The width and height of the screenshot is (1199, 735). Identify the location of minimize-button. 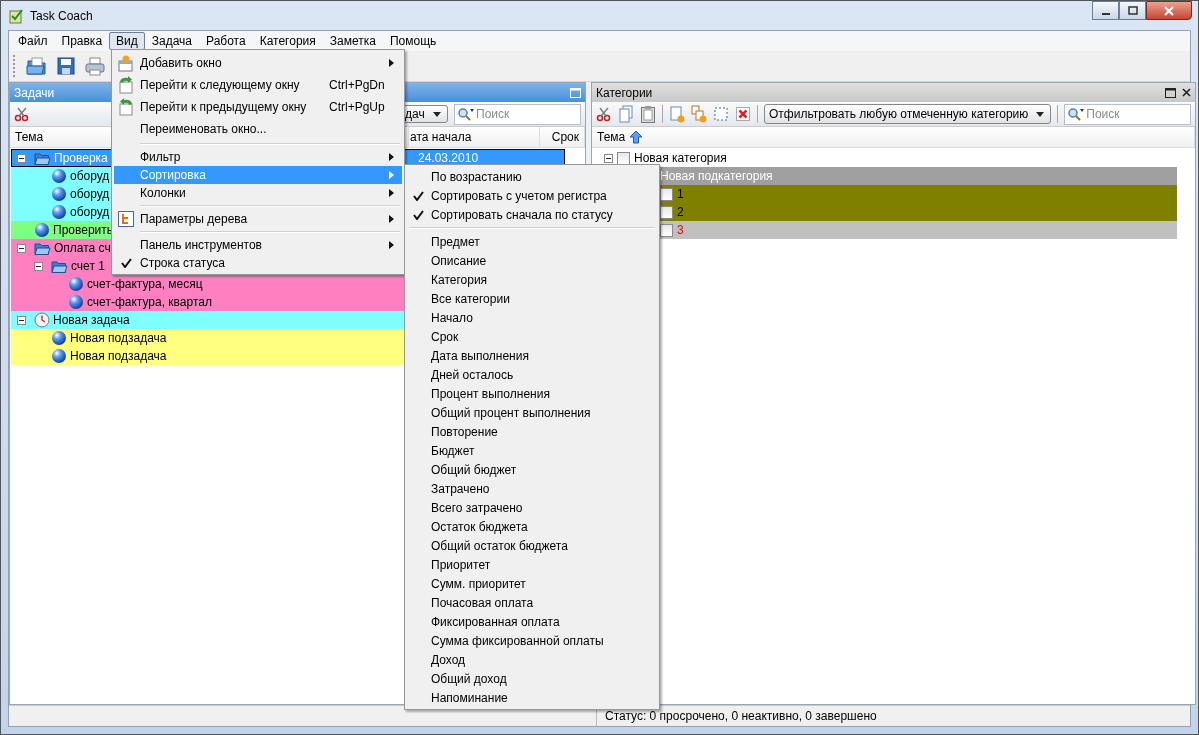
(1105, 10).